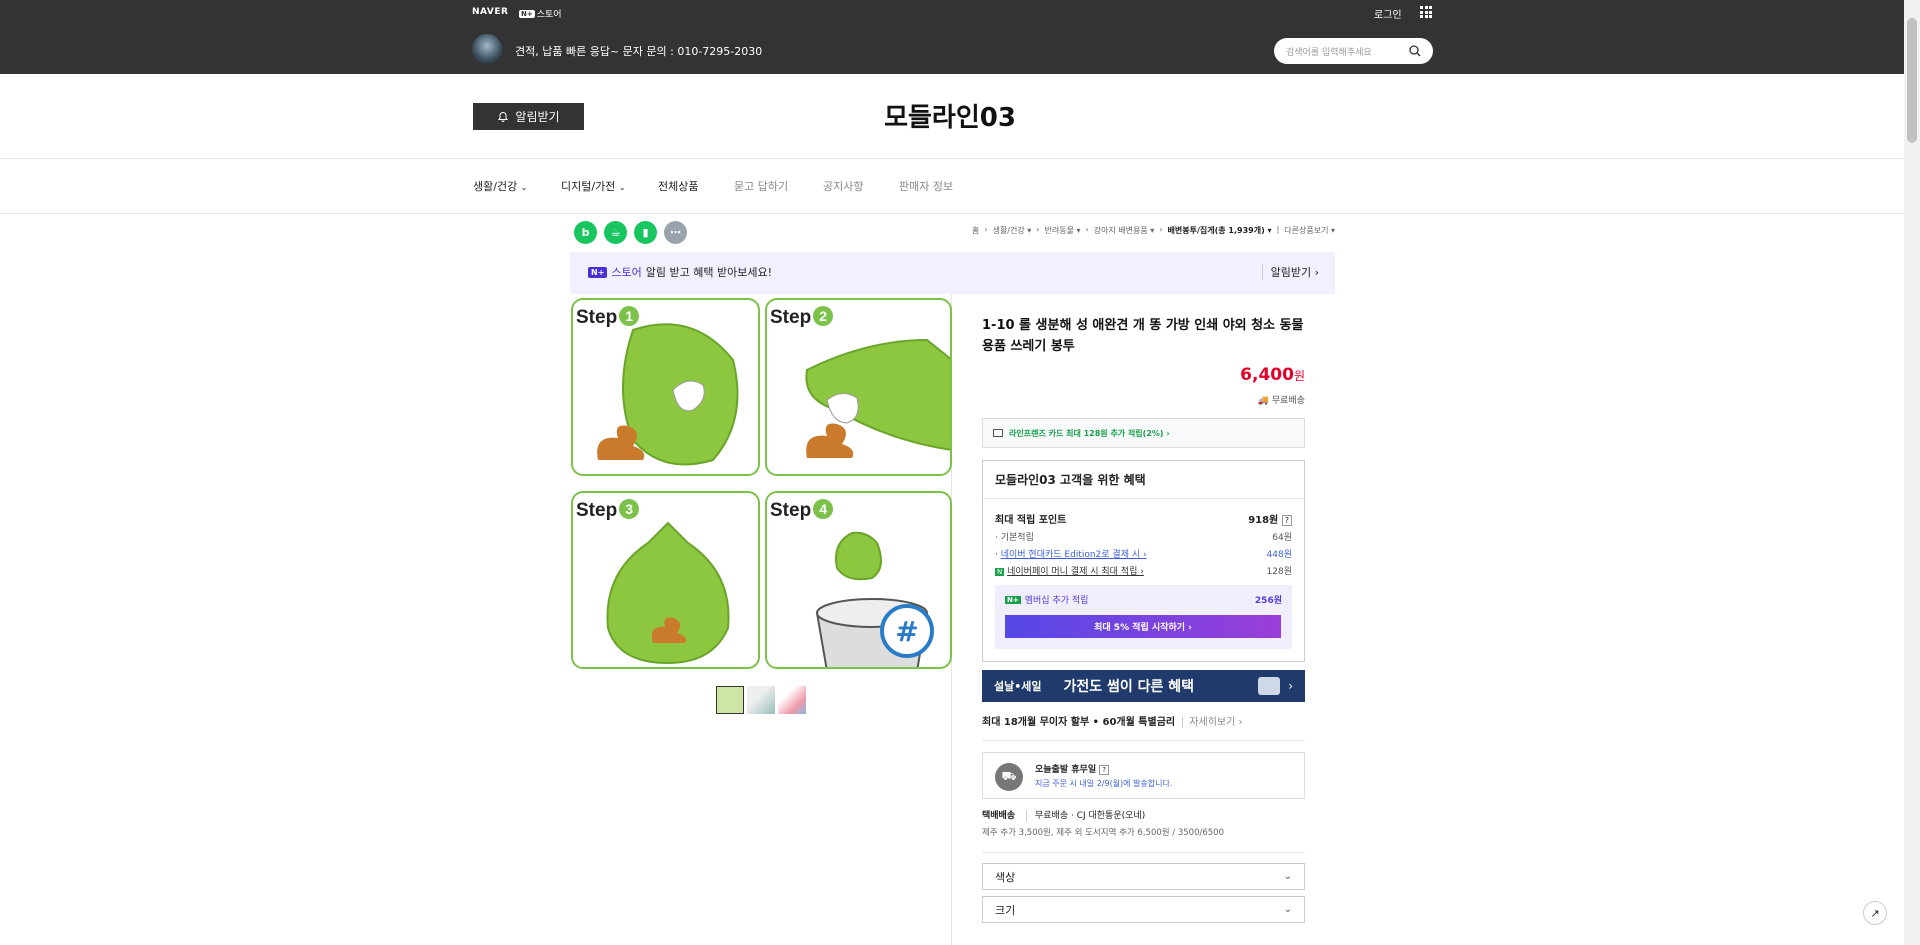  I want to click on membership-label: 멤버십 추가 적립, so click(1056, 601).